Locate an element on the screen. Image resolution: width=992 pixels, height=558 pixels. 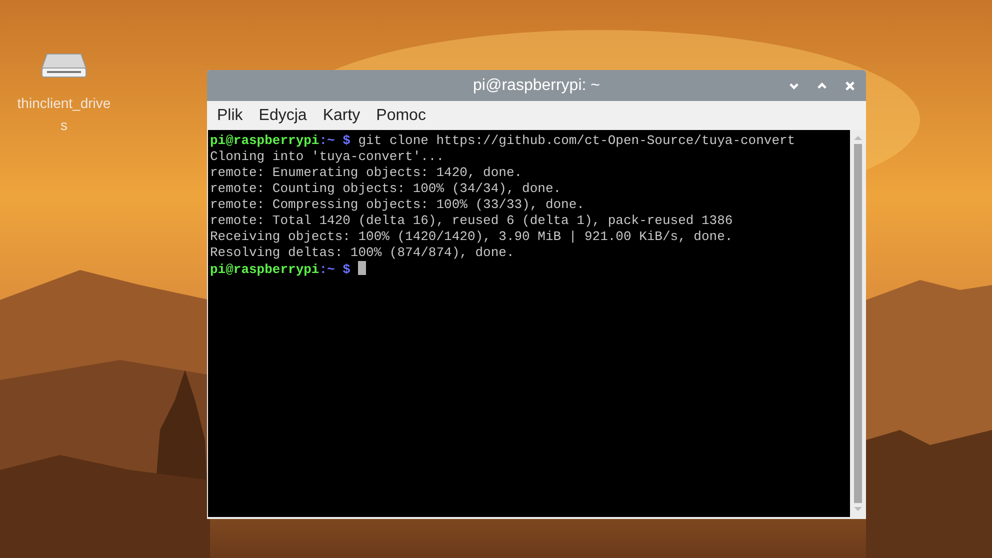
close-icon is located at coordinates (850, 86).